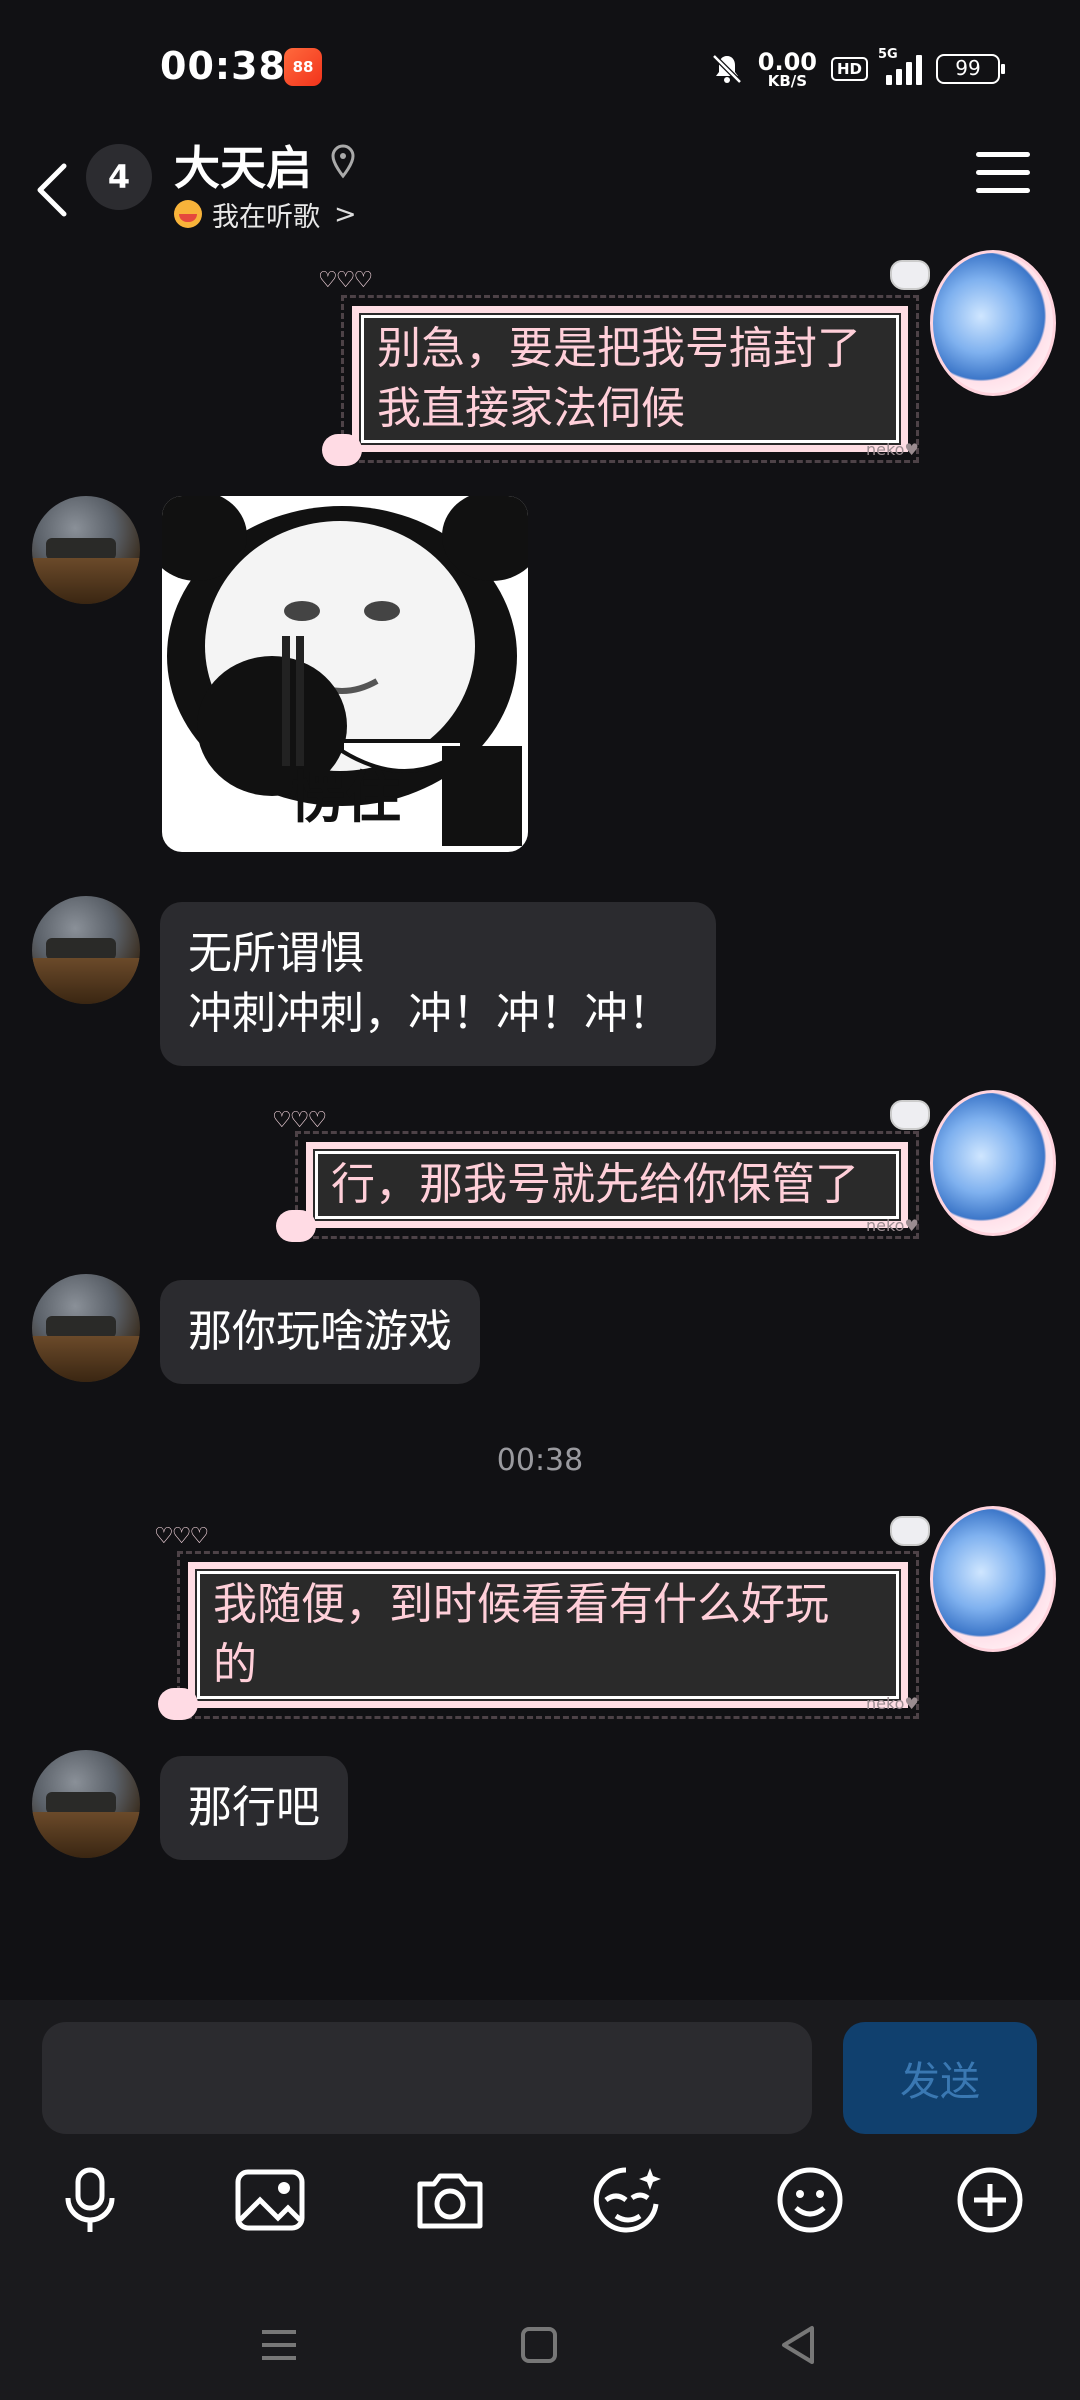 Image resolution: width=1080 pixels, height=2400 pixels. What do you see at coordinates (430, 1013) in the screenshot?
I see `message-line: 冲刺冲刺，冲！冲！冲！` at bounding box center [430, 1013].